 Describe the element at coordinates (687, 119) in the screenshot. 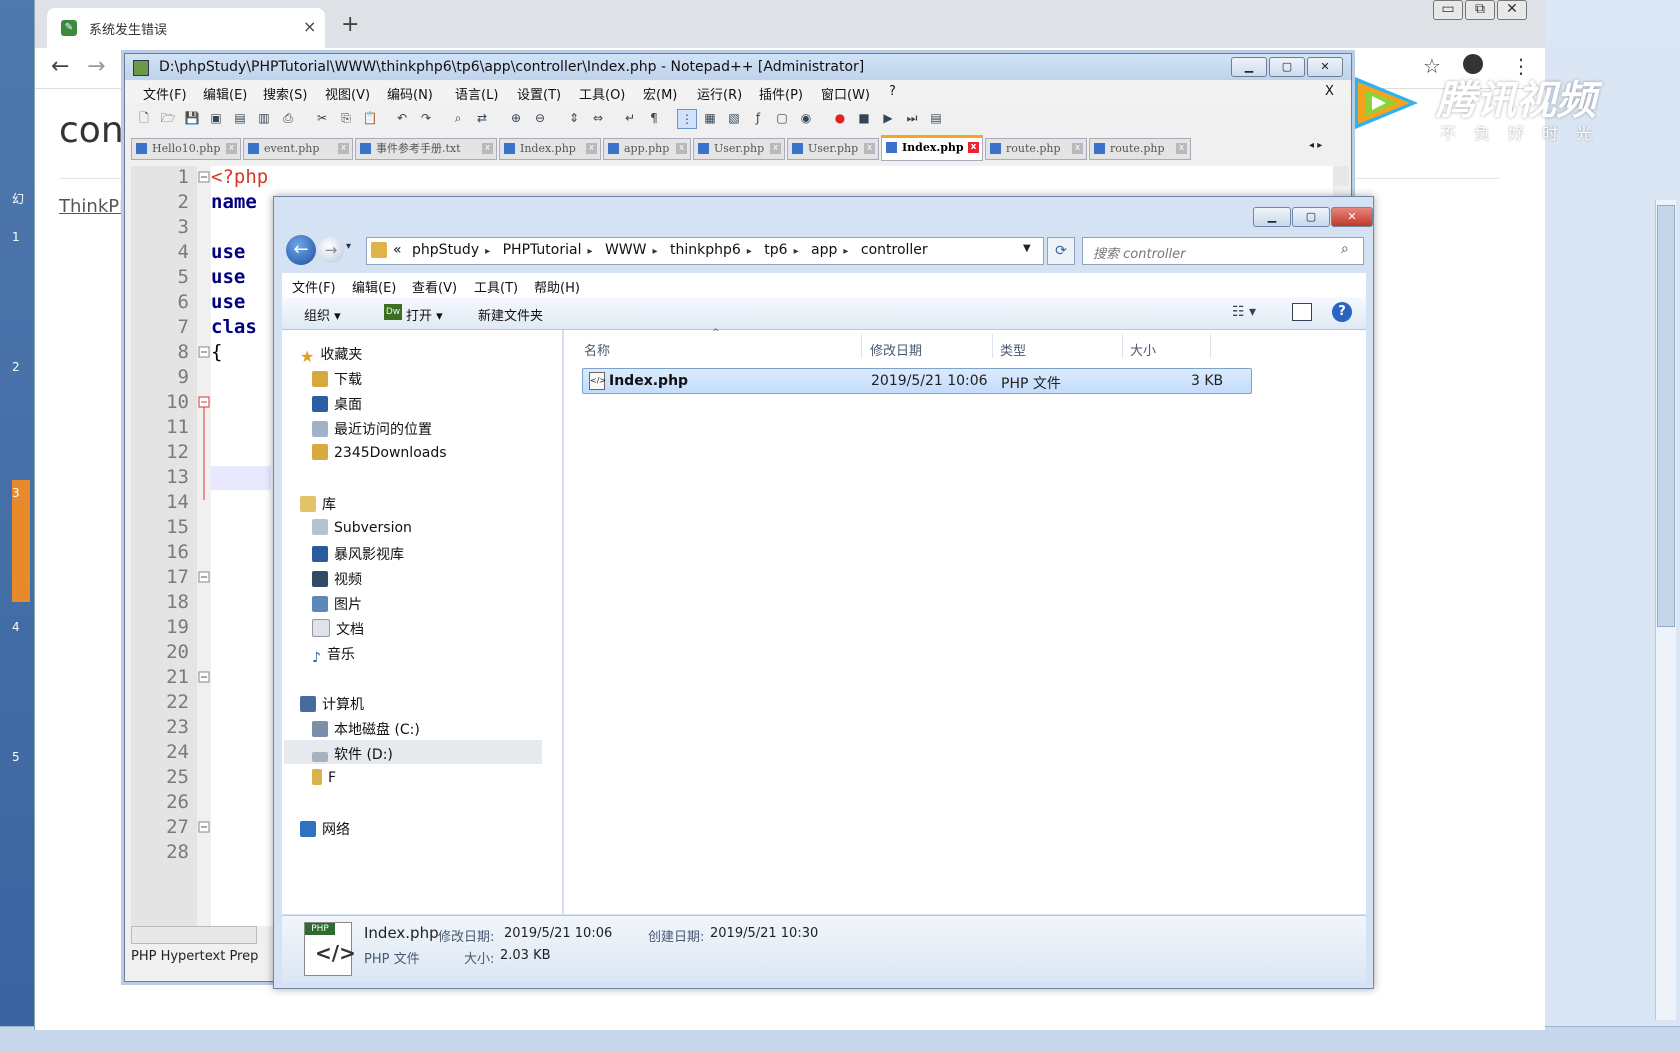

I see `indent-guide-icon: ⋮` at that location.